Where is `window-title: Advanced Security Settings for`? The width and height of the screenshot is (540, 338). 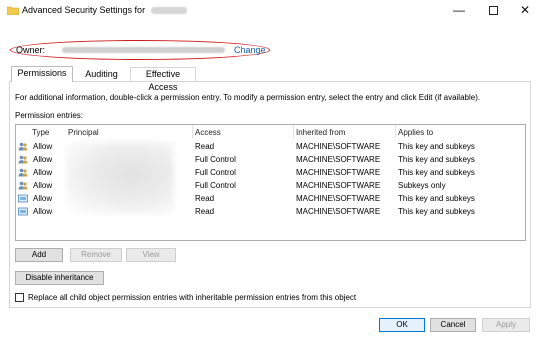 window-title: Advanced Security Settings for is located at coordinates (104, 10).